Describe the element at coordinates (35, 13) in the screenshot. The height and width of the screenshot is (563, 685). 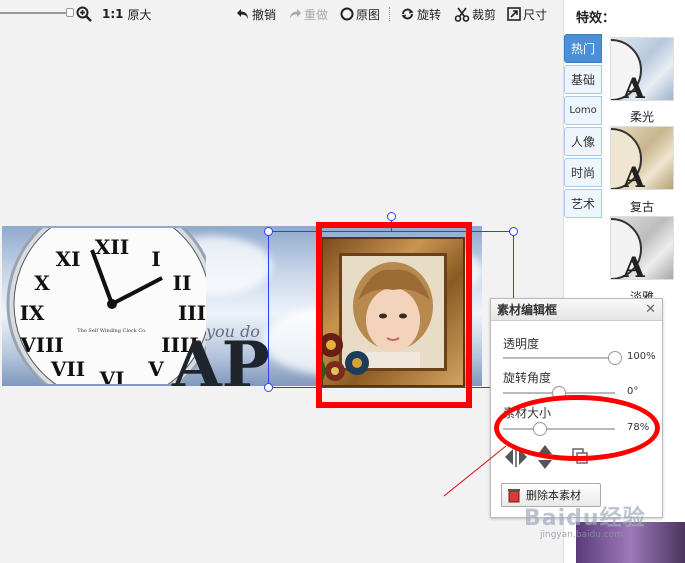
I see `zoom-slider` at that location.